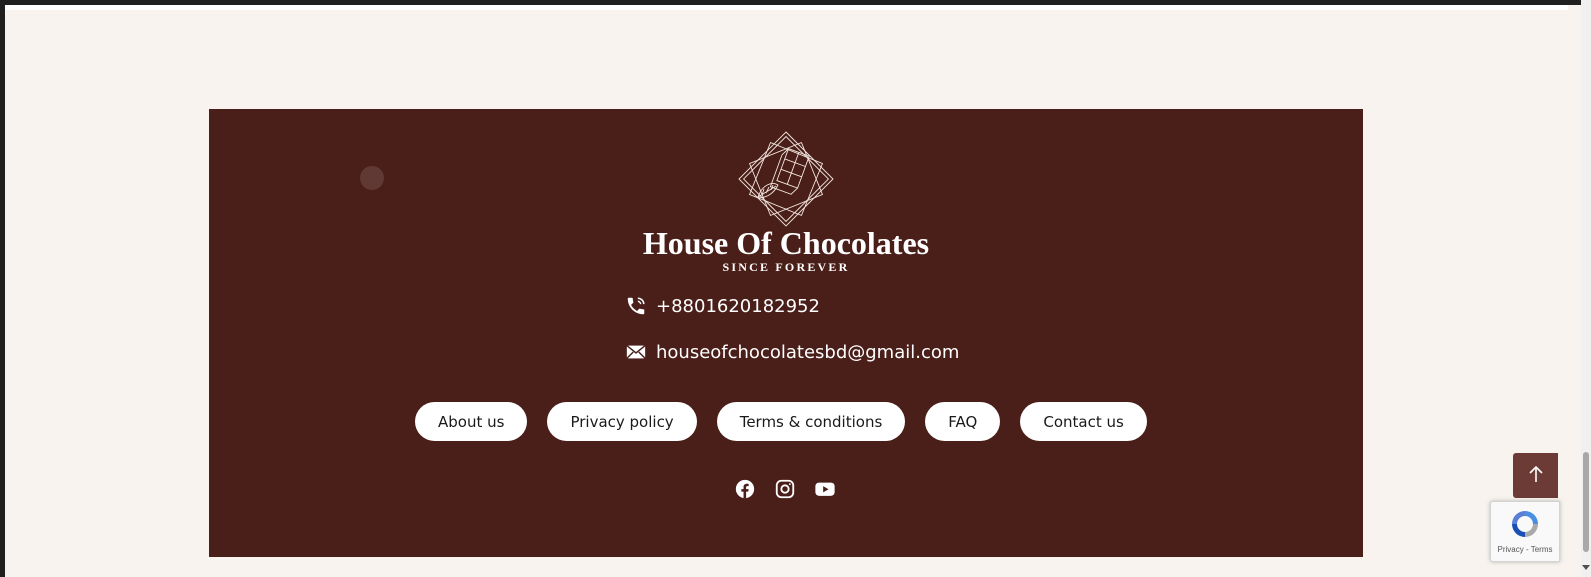  I want to click on faq-link: FAQ, so click(963, 421).